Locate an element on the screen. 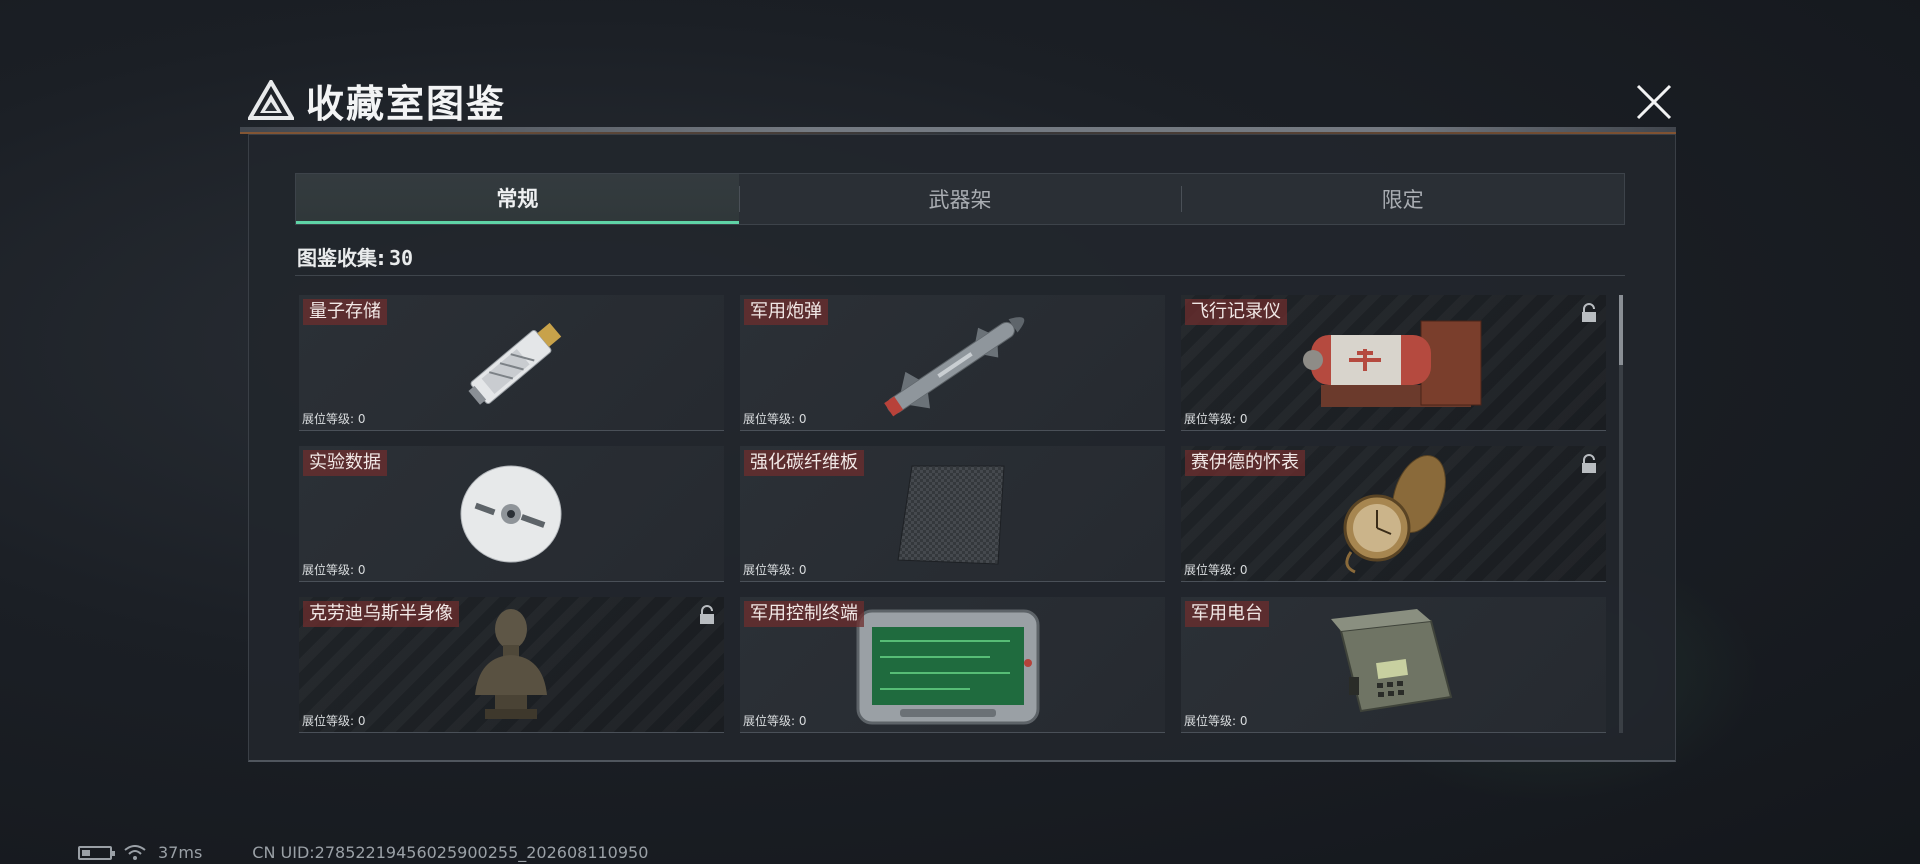 The height and width of the screenshot is (864, 1920). scrollbar-thumb is located at coordinates (1621, 330).